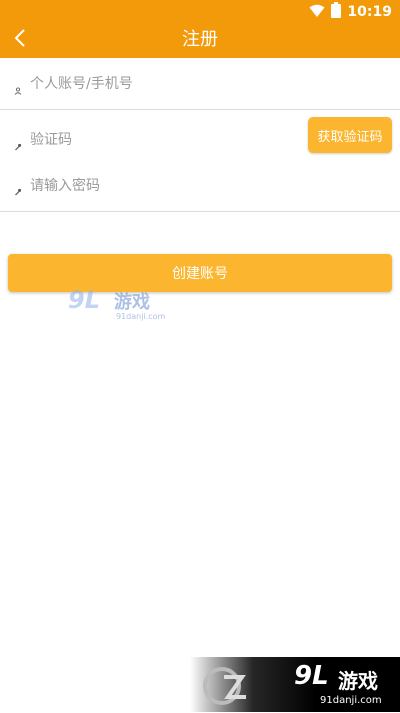 The image size is (400, 713). Describe the element at coordinates (18, 188) in the screenshot. I see `lock-icon` at that location.